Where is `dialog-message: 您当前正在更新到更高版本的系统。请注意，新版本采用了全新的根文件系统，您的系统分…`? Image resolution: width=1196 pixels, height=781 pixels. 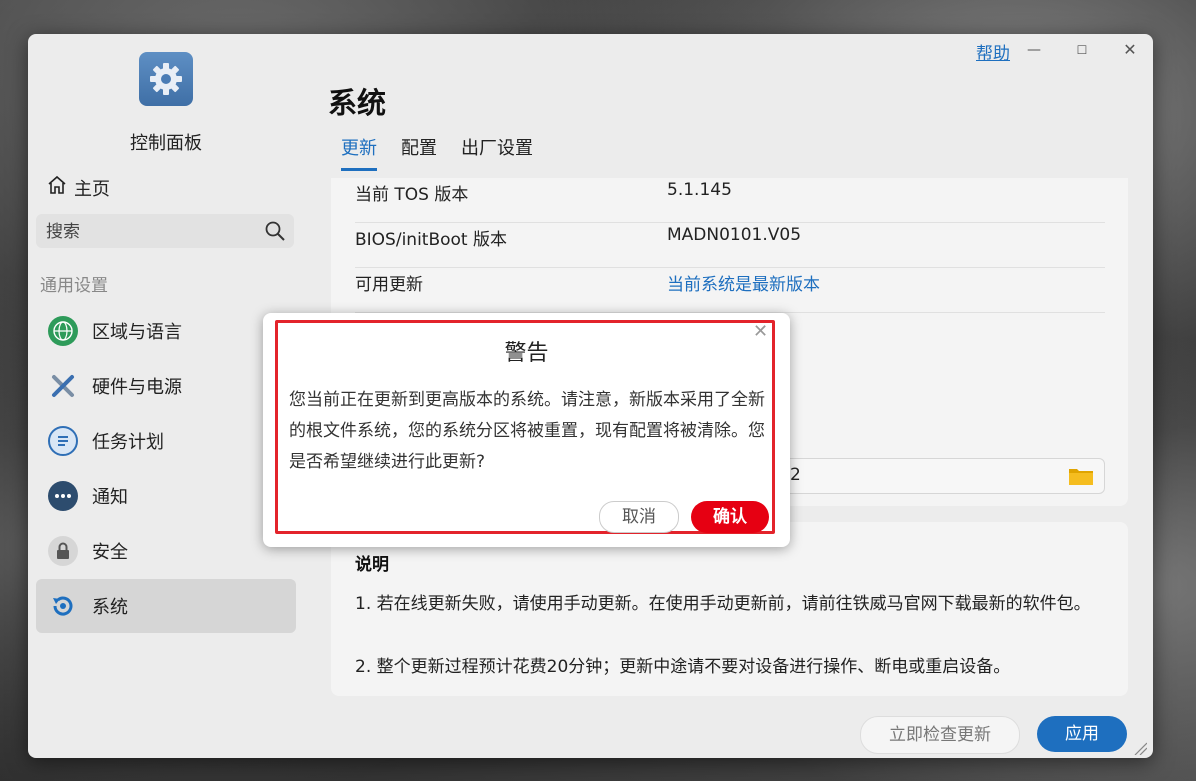
dialog-message: 您当前正在更新到更高版本的系统。请注意，新版本采用了全新的根文件系统，您的系统分… is located at coordinates (527, 431).